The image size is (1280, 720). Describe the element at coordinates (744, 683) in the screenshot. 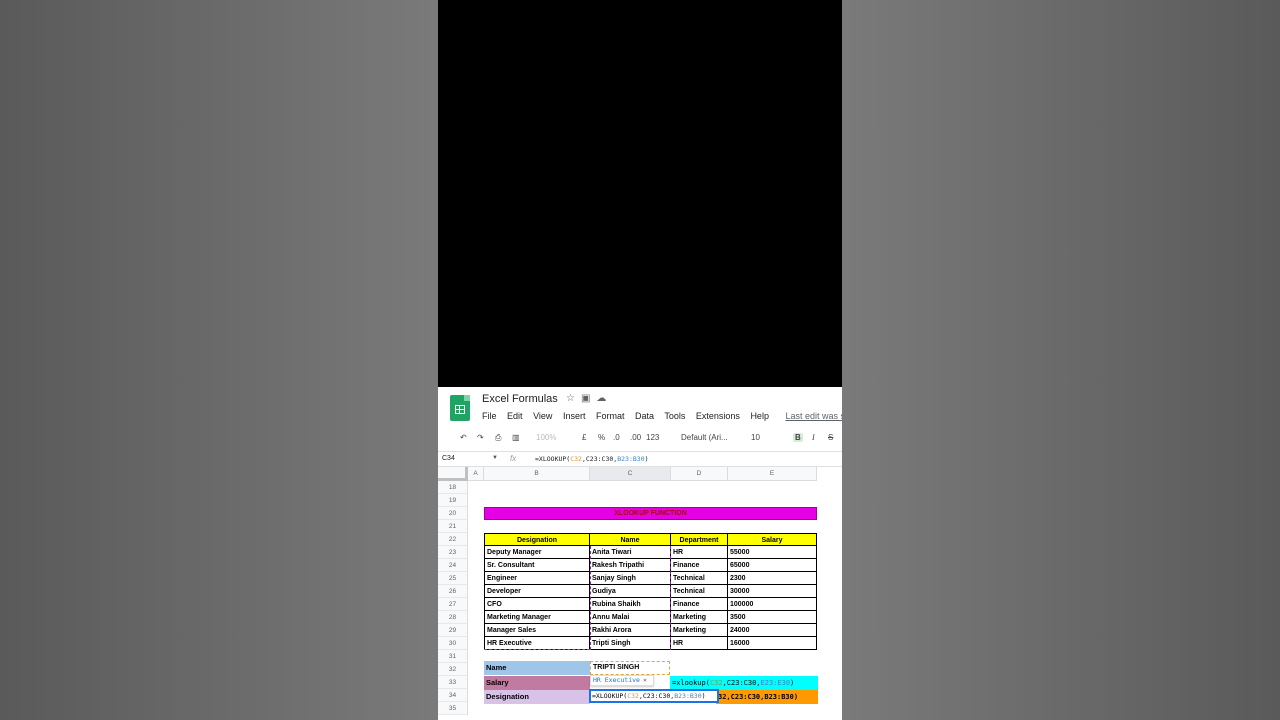

I see `salary-formula-cell: =xlookup(C32,C23:C30,E23:E30)` at that location.